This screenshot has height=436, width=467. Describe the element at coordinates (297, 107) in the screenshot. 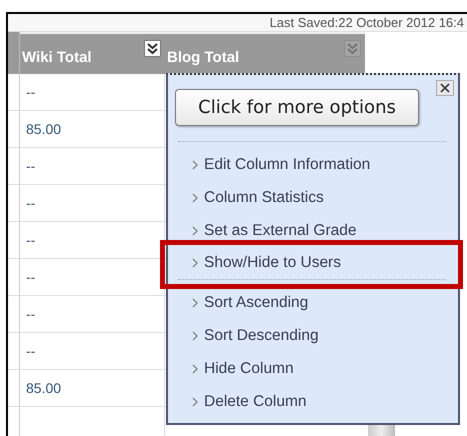

I see `tooltip: Click for more options` at that location.